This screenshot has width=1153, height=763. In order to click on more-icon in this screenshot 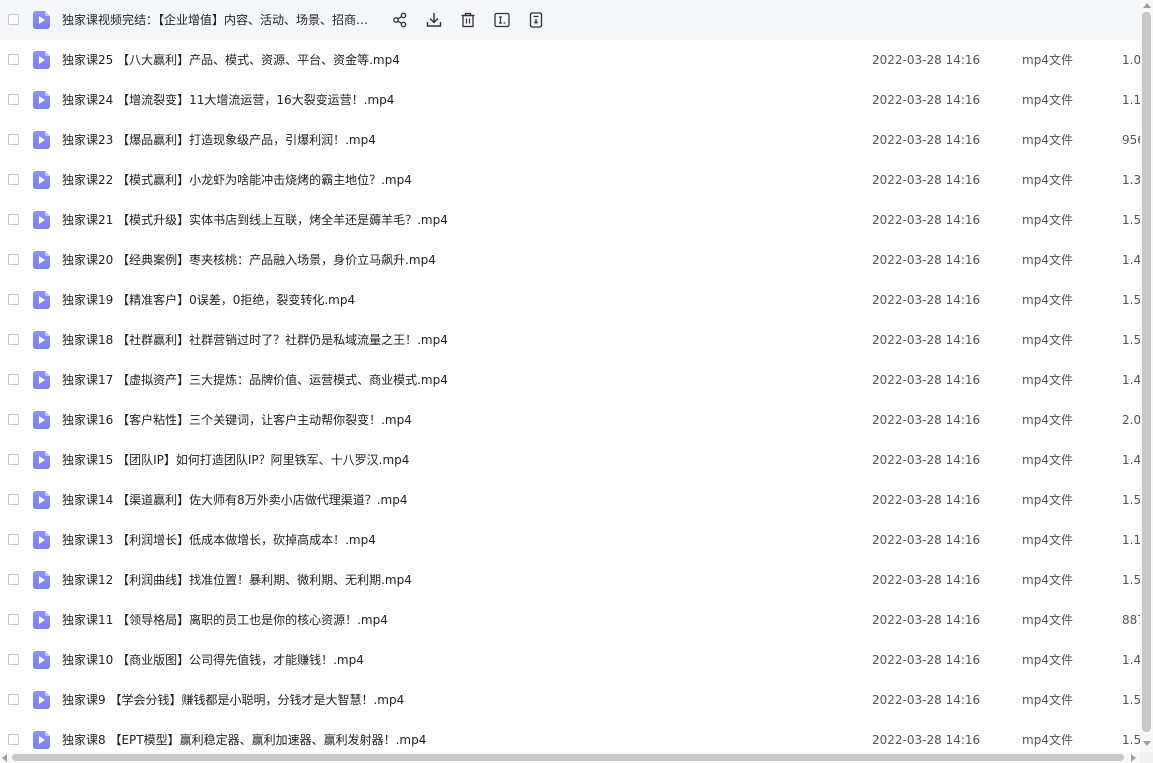, I will do `click(536, 20)`.